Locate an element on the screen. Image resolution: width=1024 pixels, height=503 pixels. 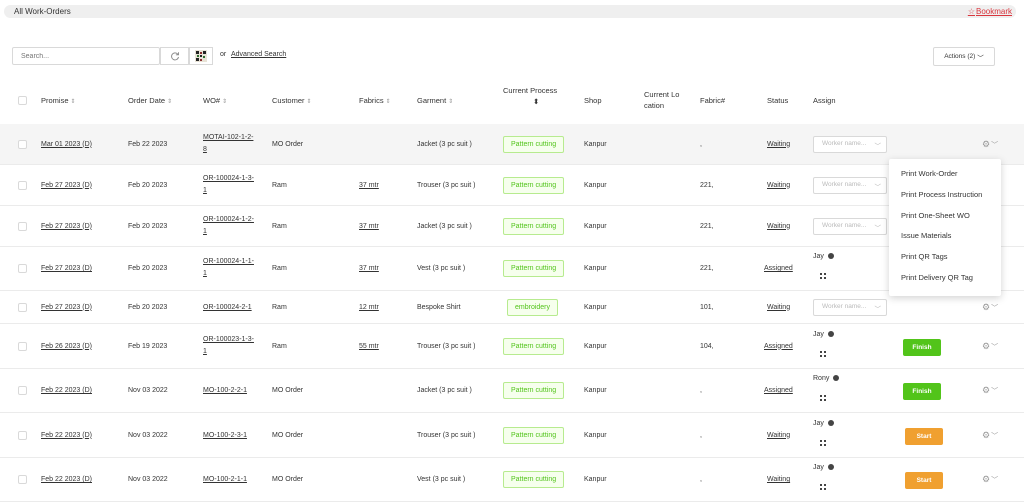
refresh-icon is located at coordinates (174, 56).